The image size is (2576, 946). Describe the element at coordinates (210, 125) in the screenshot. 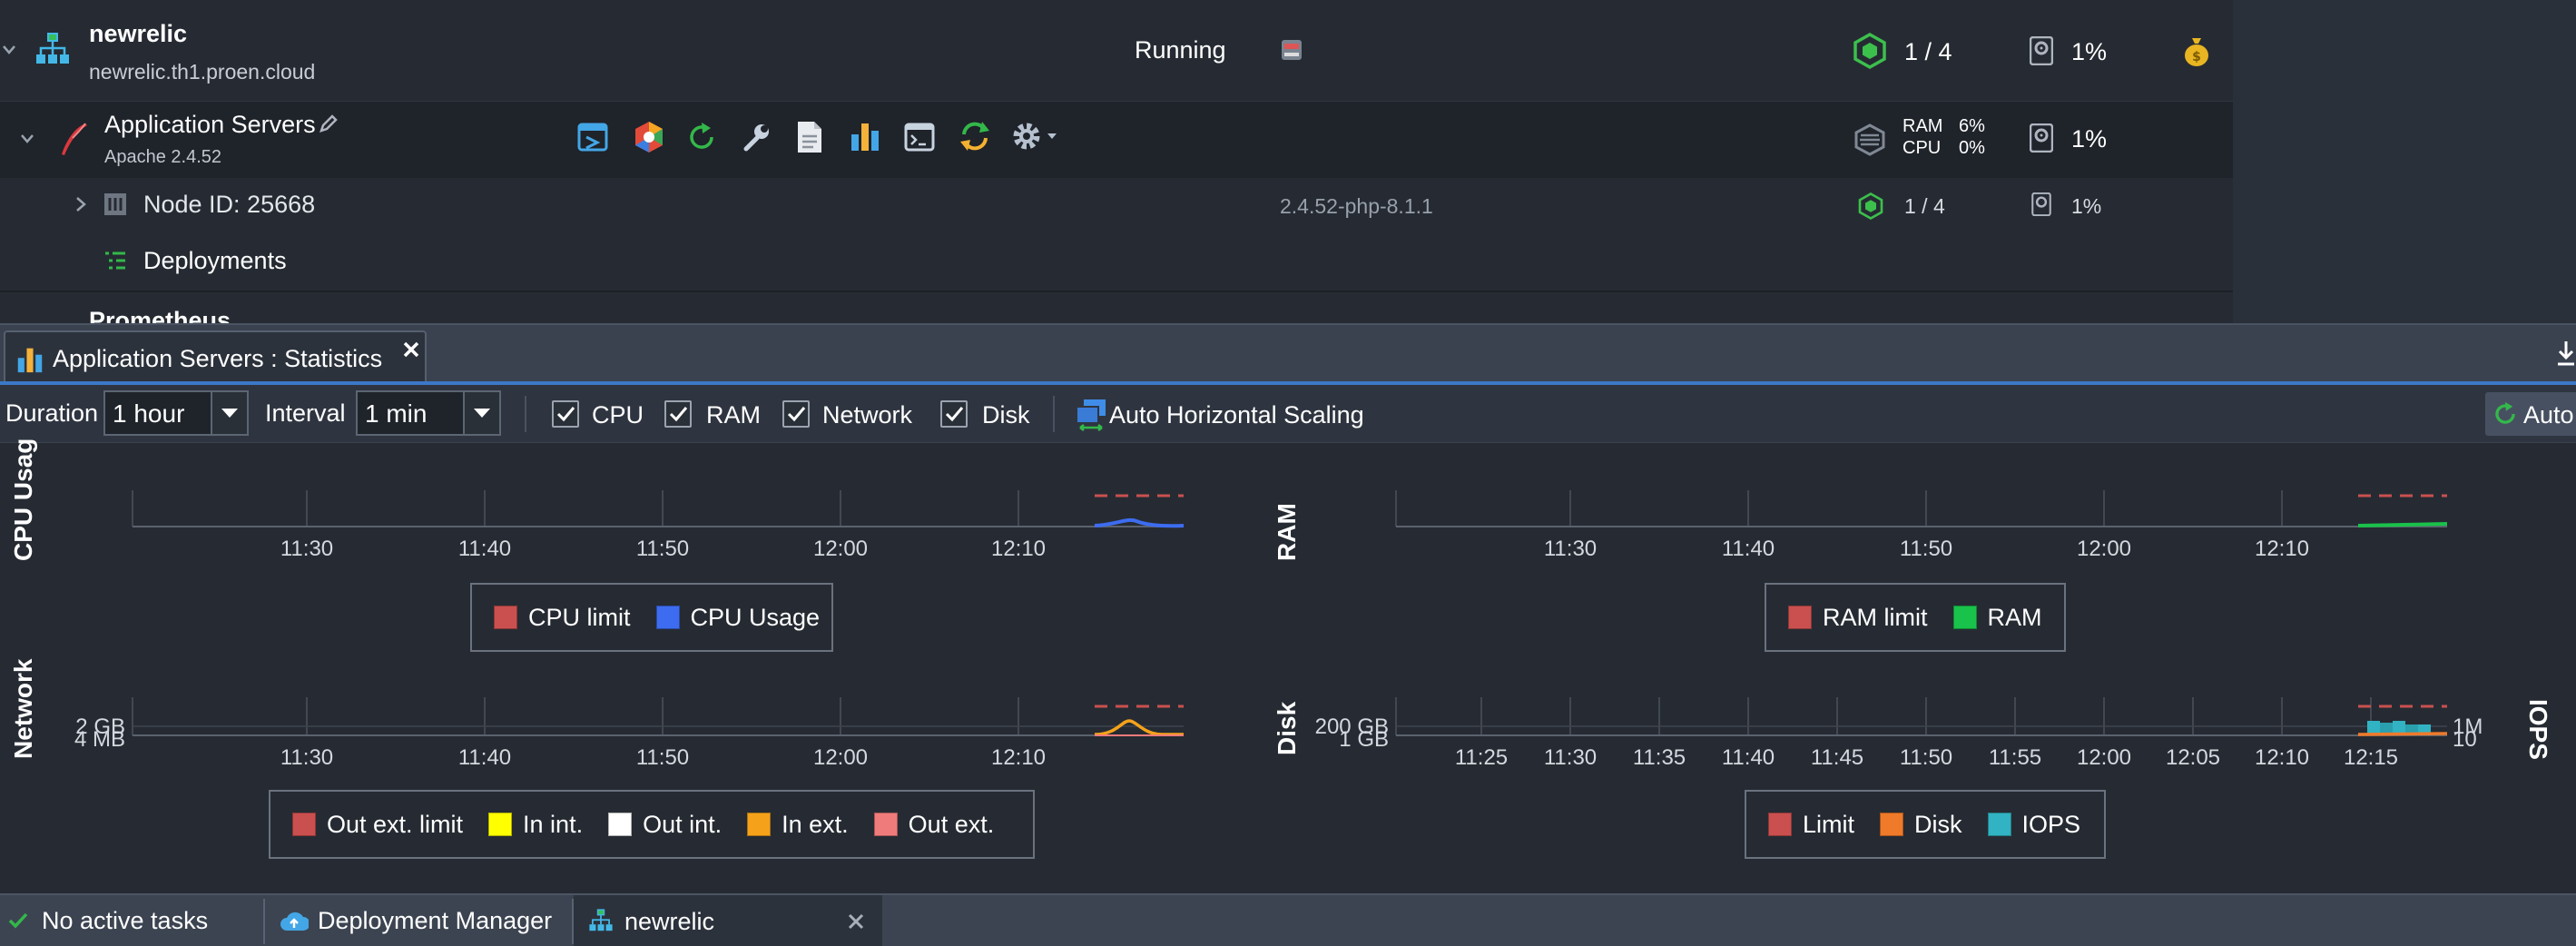

I see `application-servers-title: Application Servers` at that location.